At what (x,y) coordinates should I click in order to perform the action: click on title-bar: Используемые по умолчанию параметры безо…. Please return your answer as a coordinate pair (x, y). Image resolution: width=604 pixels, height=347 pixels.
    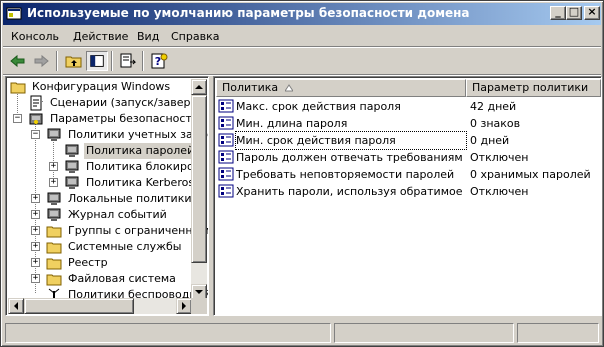
    Looking at the image, I should click on (302, 14).